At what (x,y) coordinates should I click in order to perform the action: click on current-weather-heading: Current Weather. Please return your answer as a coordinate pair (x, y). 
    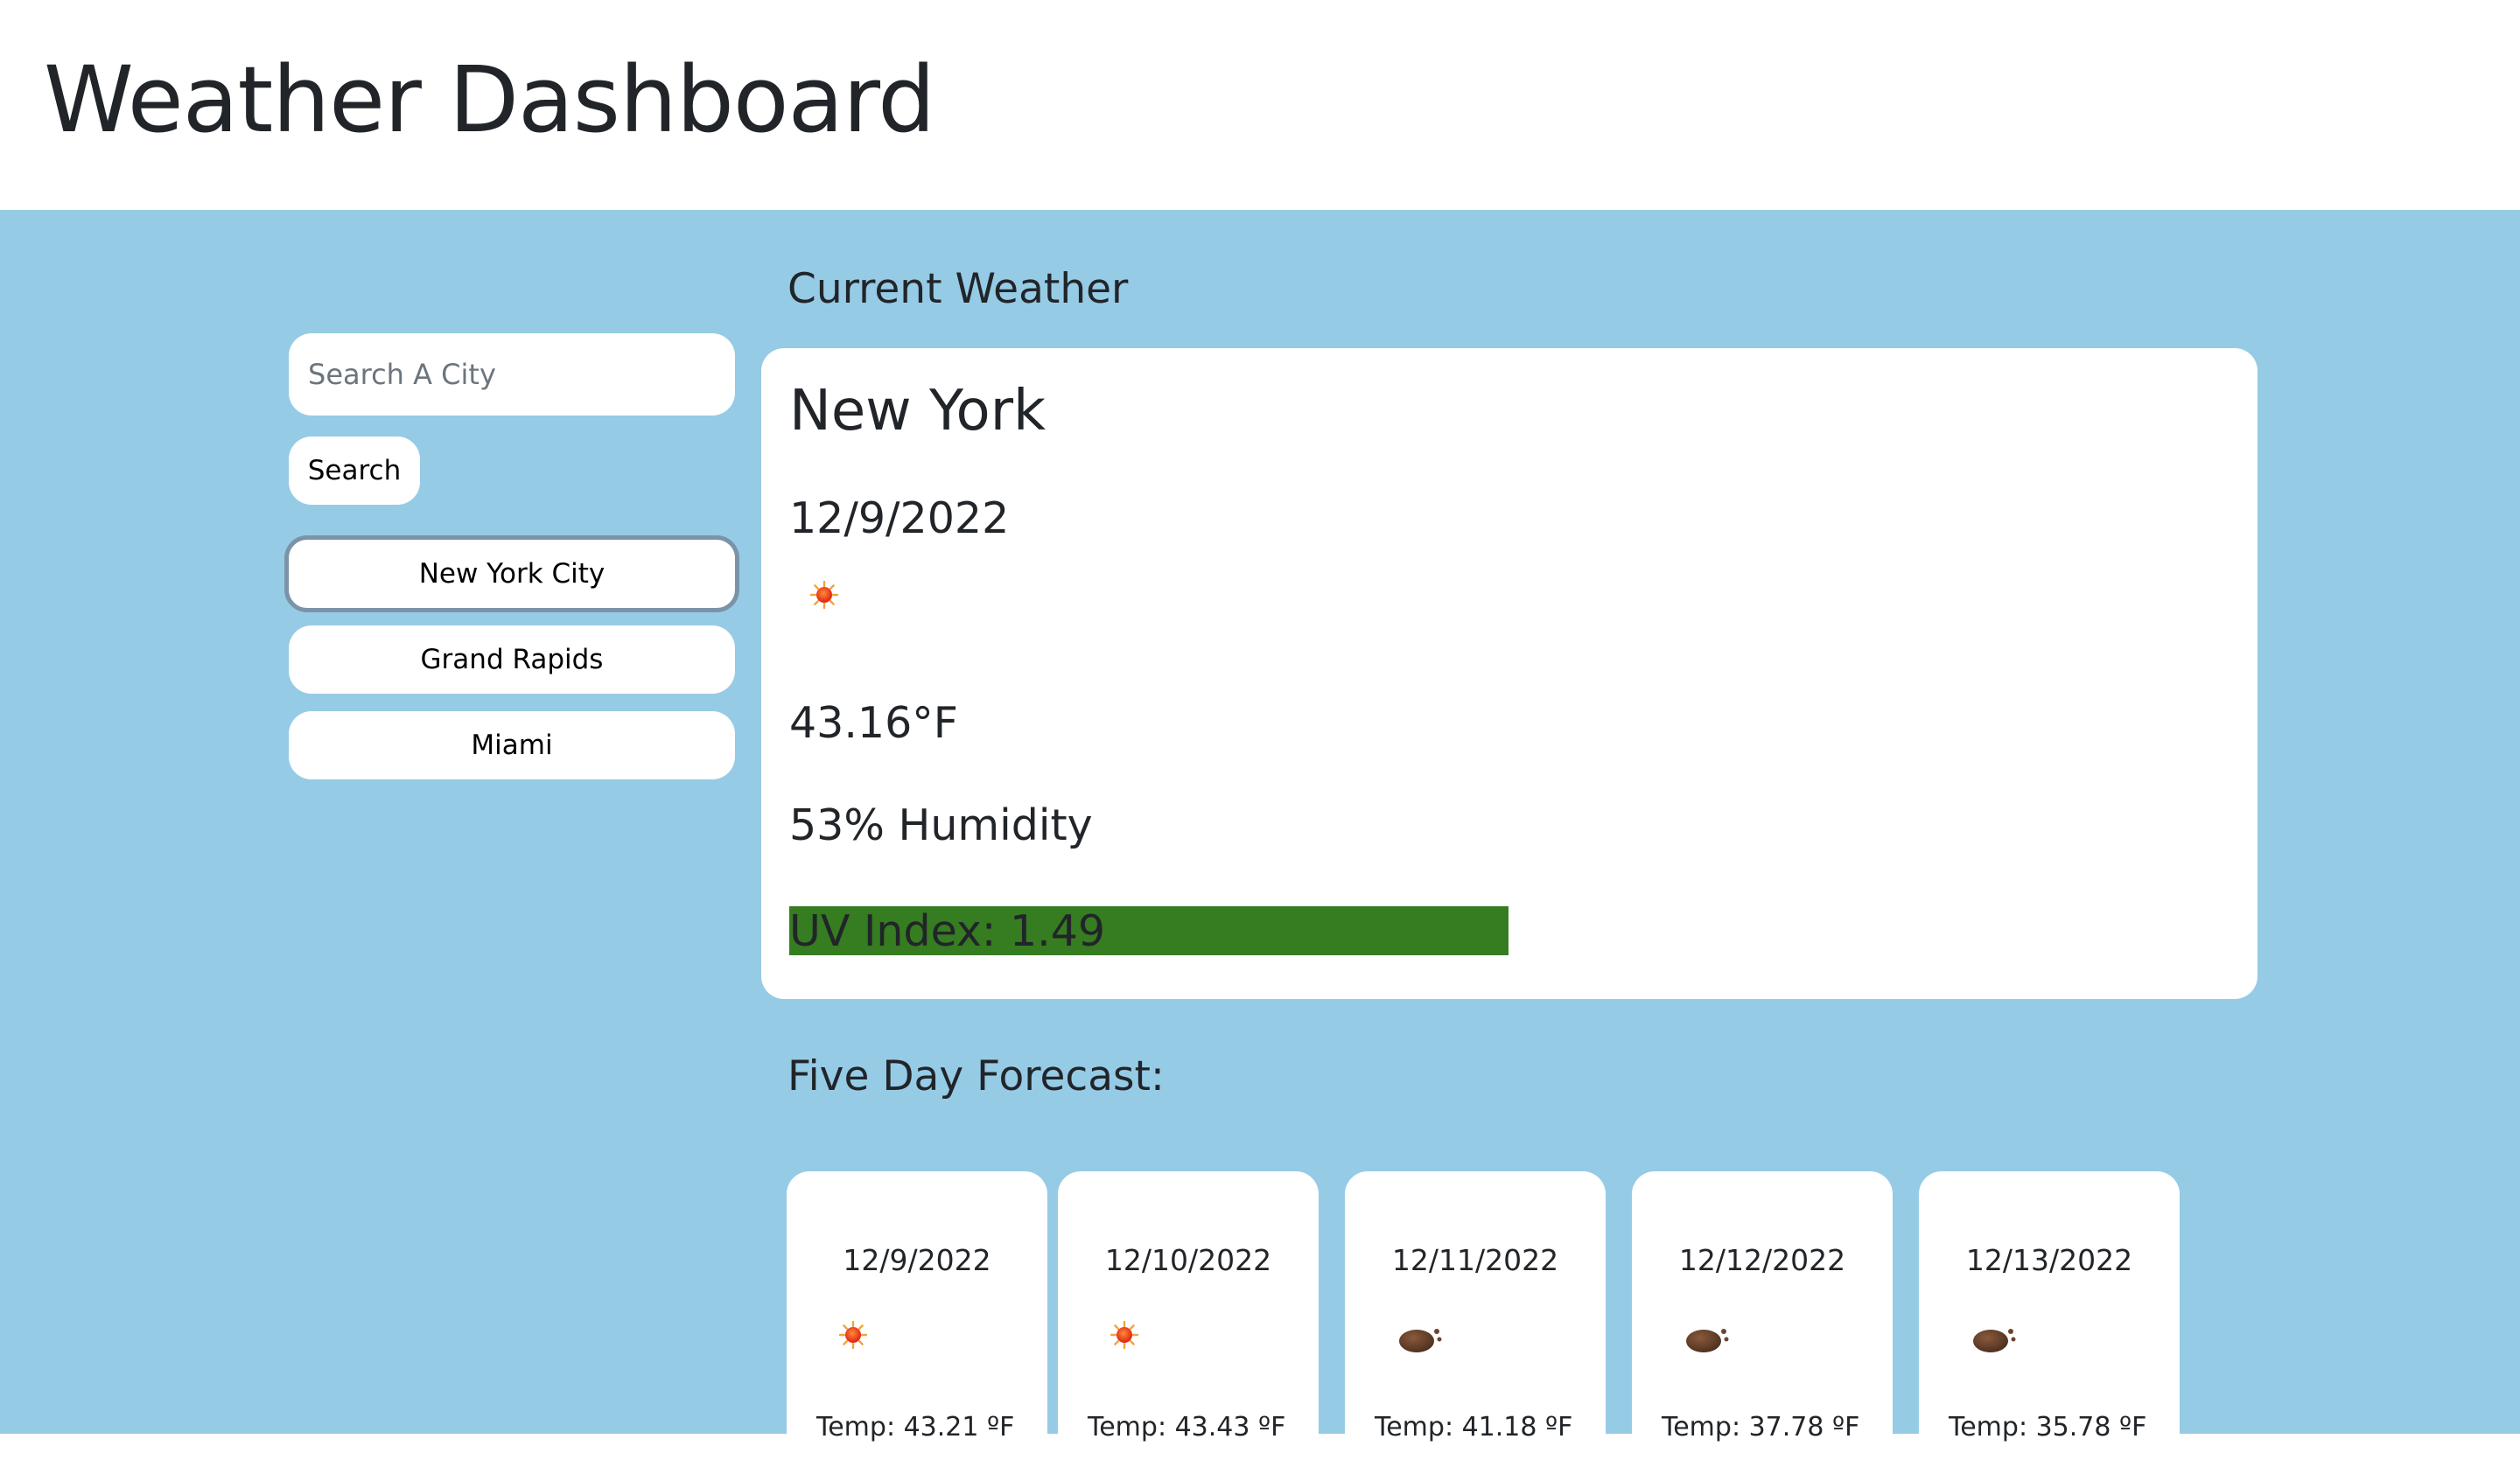
    Looking at the image, I should click on (958, 289).